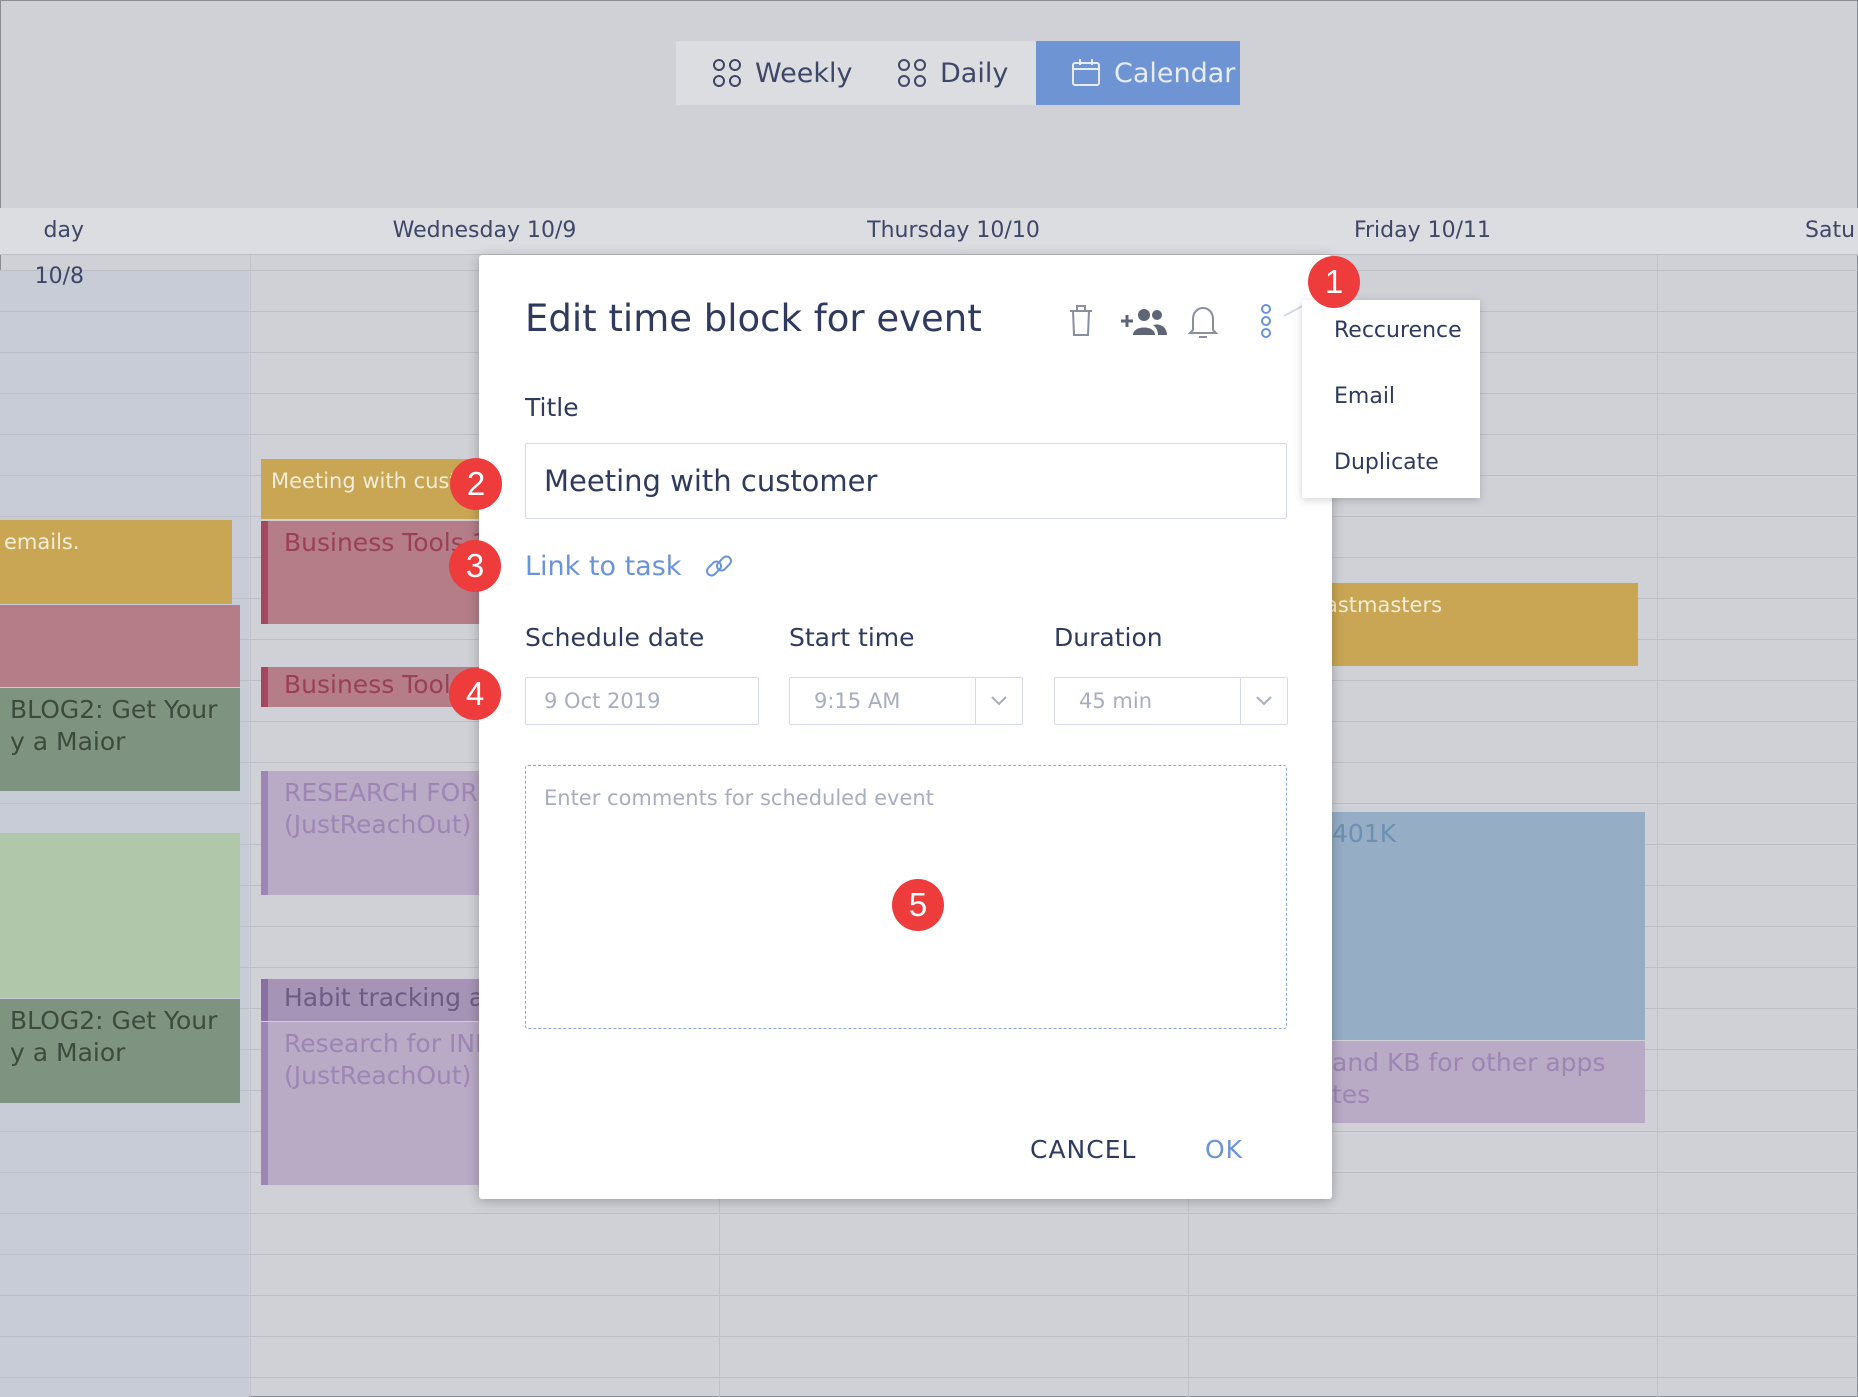  Describe the element at coordinates (1351, 1094) in the screenshot. I see `event-kb-line2: tes` at that location.